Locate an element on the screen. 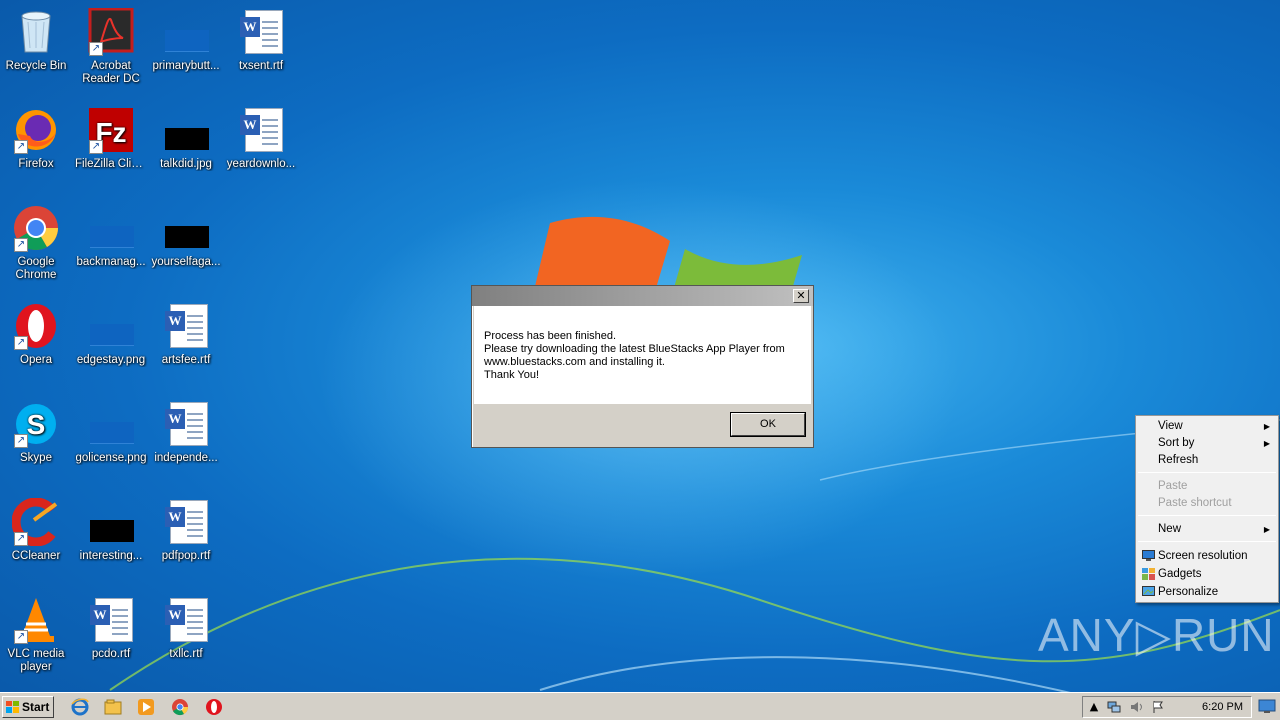 This screenshot has height=720, width=1280. menu-item-label: Paste shortcut is located at coordinates (1195, 503).